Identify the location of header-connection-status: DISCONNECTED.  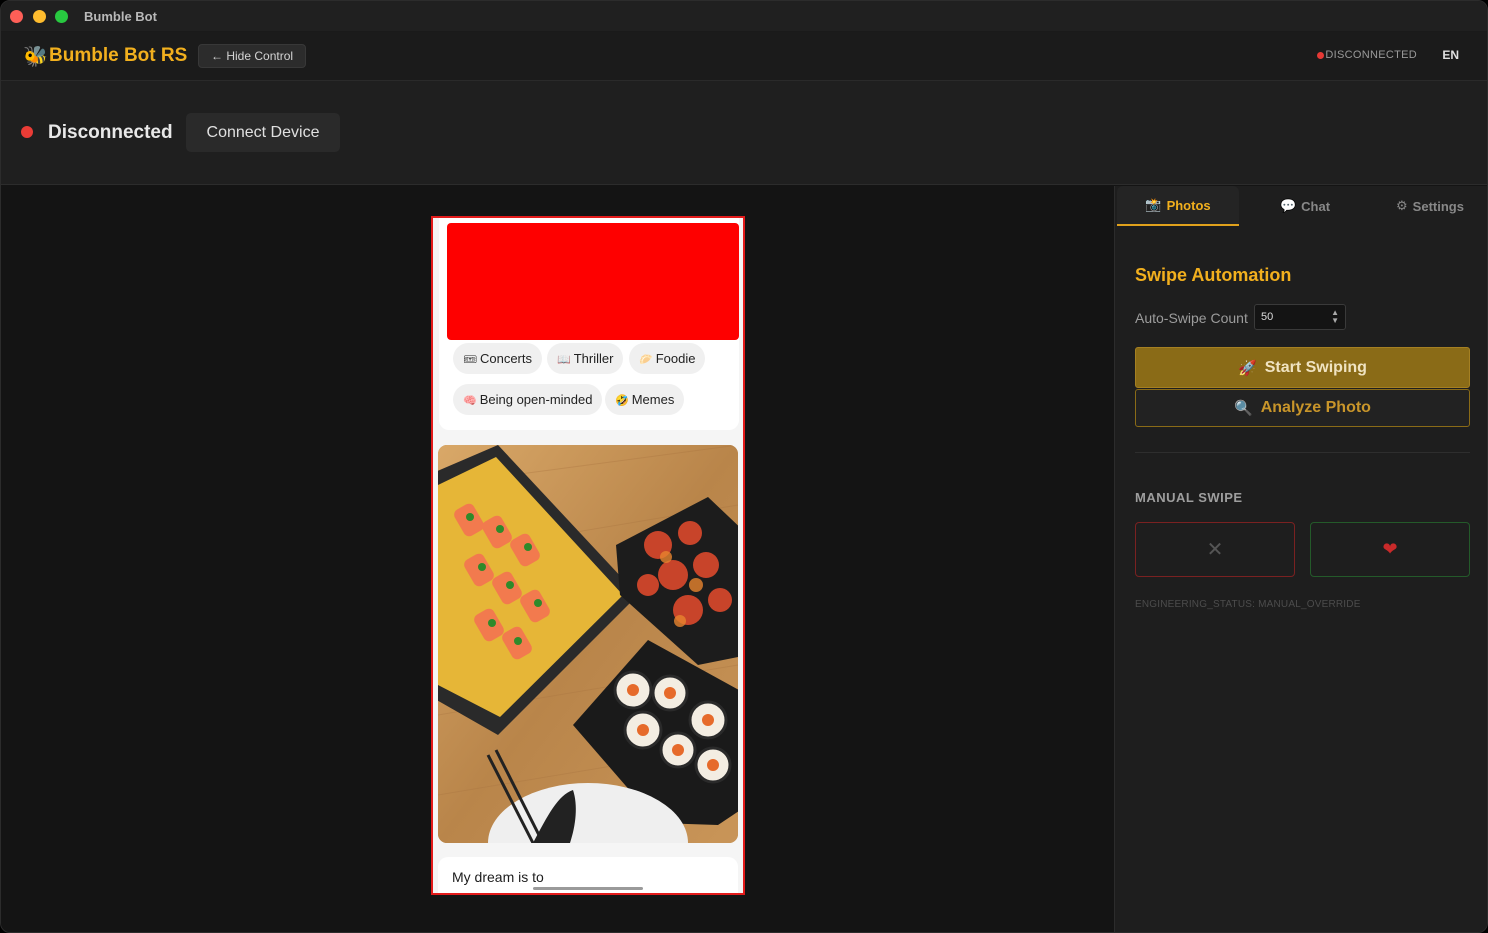
(1367, 55).